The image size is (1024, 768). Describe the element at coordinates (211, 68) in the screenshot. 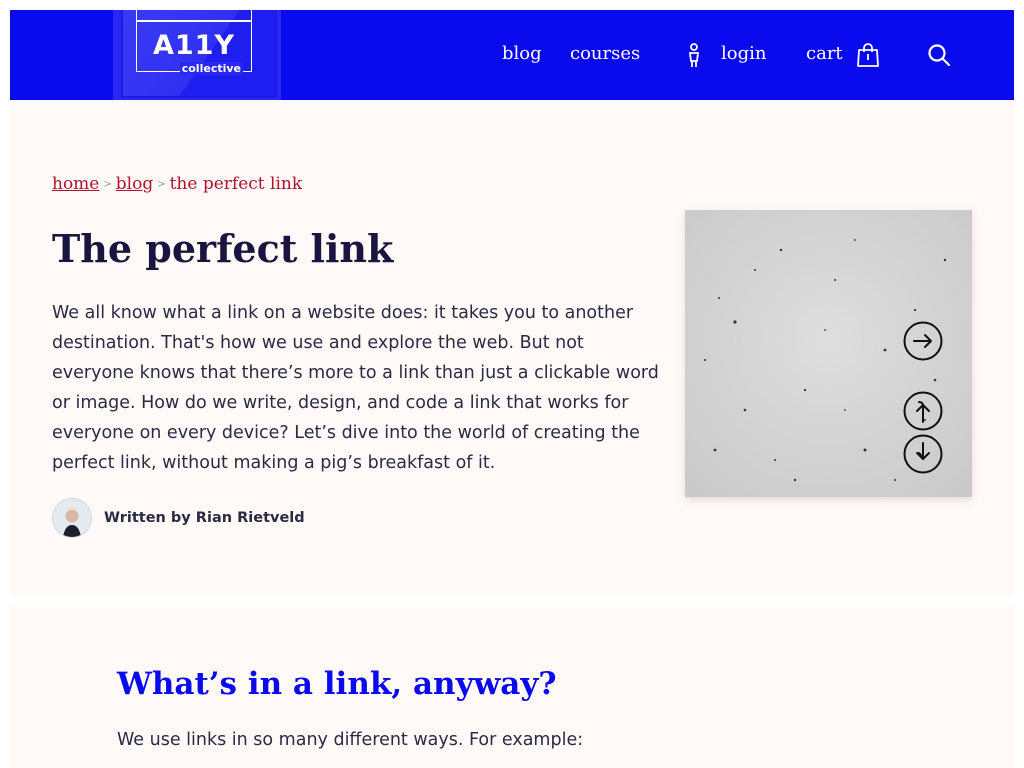

I see `logo-subtext: collective` at that location.